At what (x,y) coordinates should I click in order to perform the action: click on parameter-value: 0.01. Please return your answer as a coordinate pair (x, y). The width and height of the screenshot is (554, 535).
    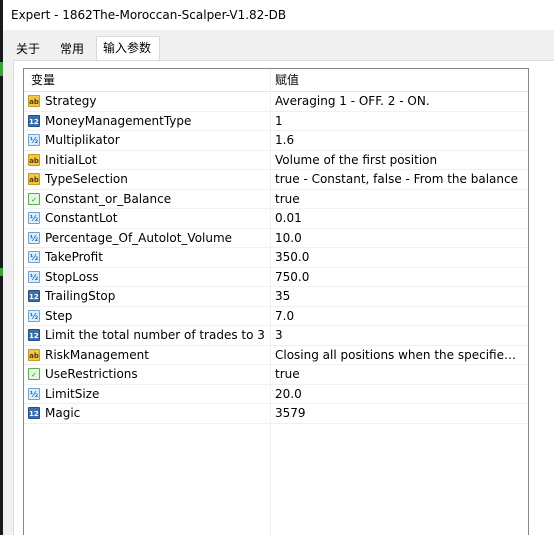
    Looking at the image, I should click on (399, 218).